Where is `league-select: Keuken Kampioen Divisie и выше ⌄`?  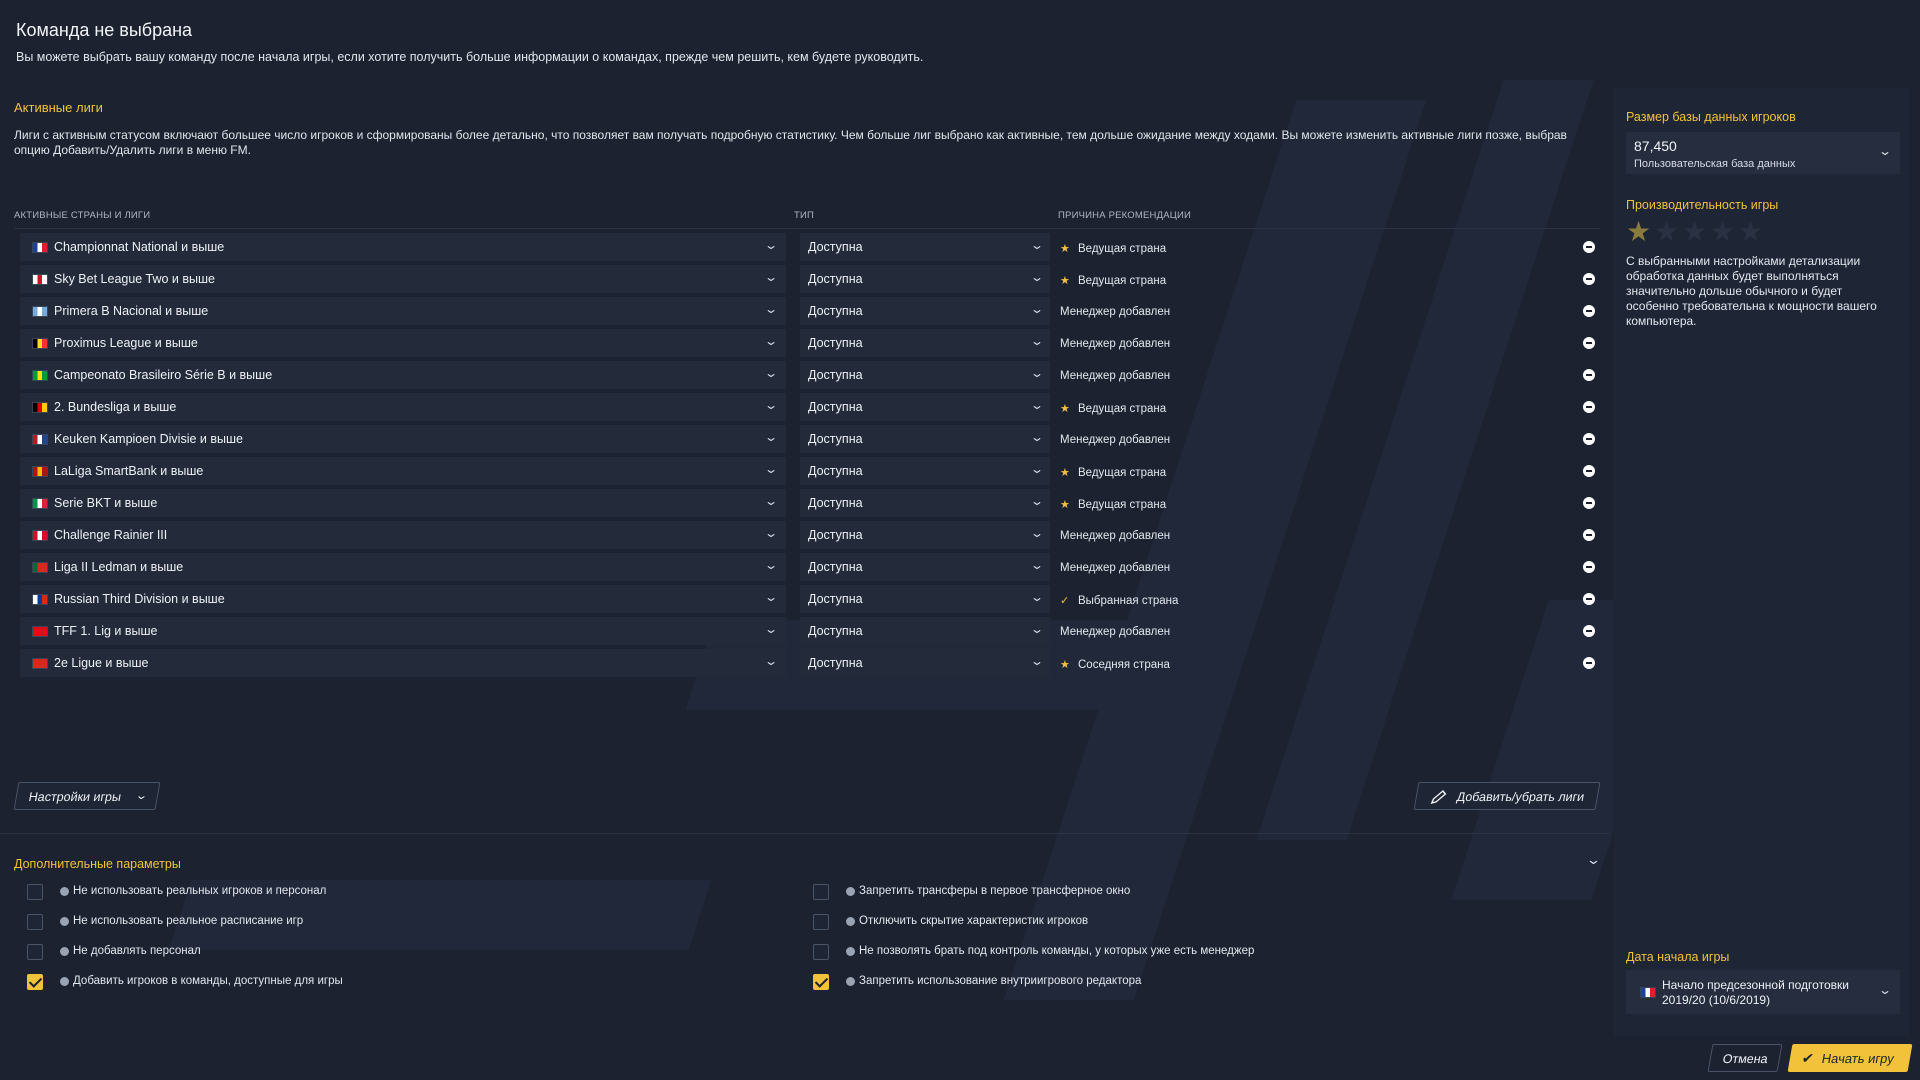
league-select: Keuken Kampioen Divisie и выше ⌄ is located at coordinates (403, 439).